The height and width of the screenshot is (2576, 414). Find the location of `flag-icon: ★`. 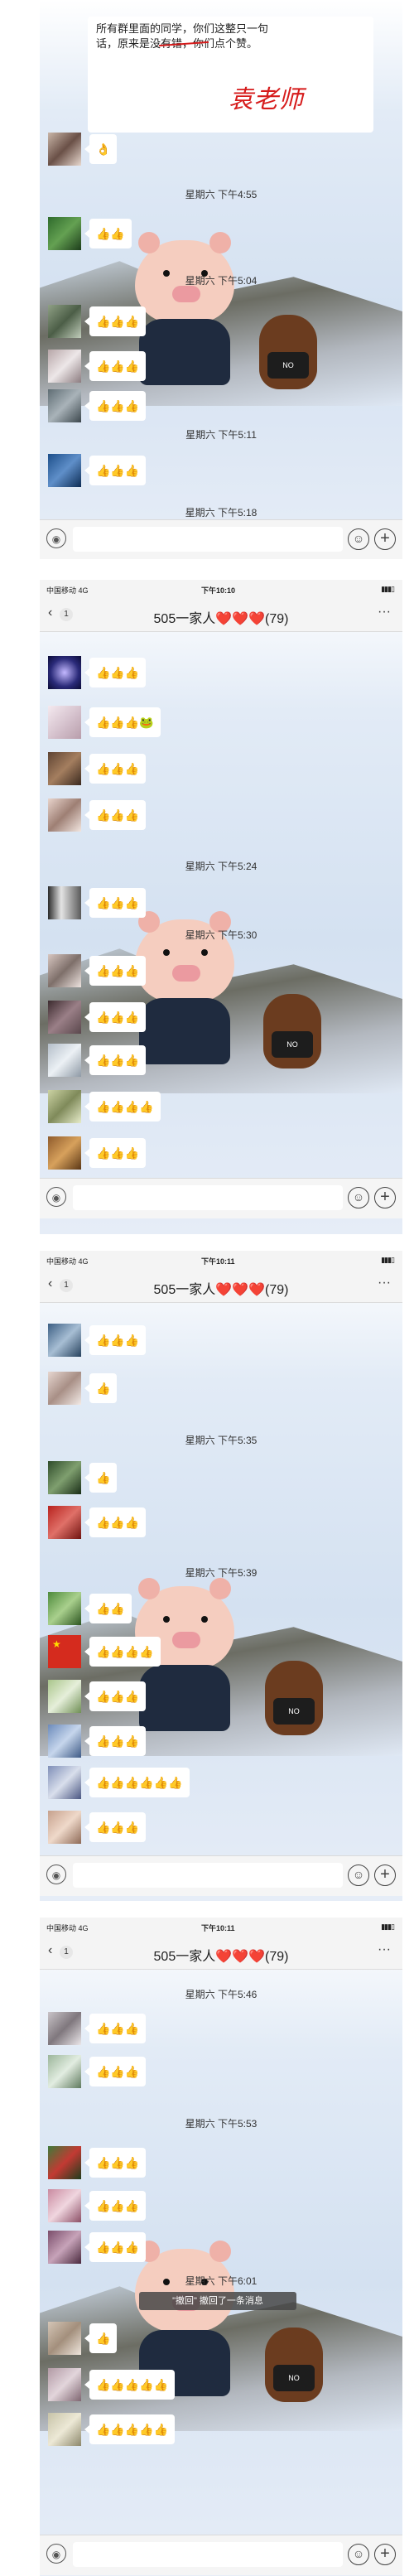

flag-icon: ★ is located at coordinates (56, 1644).